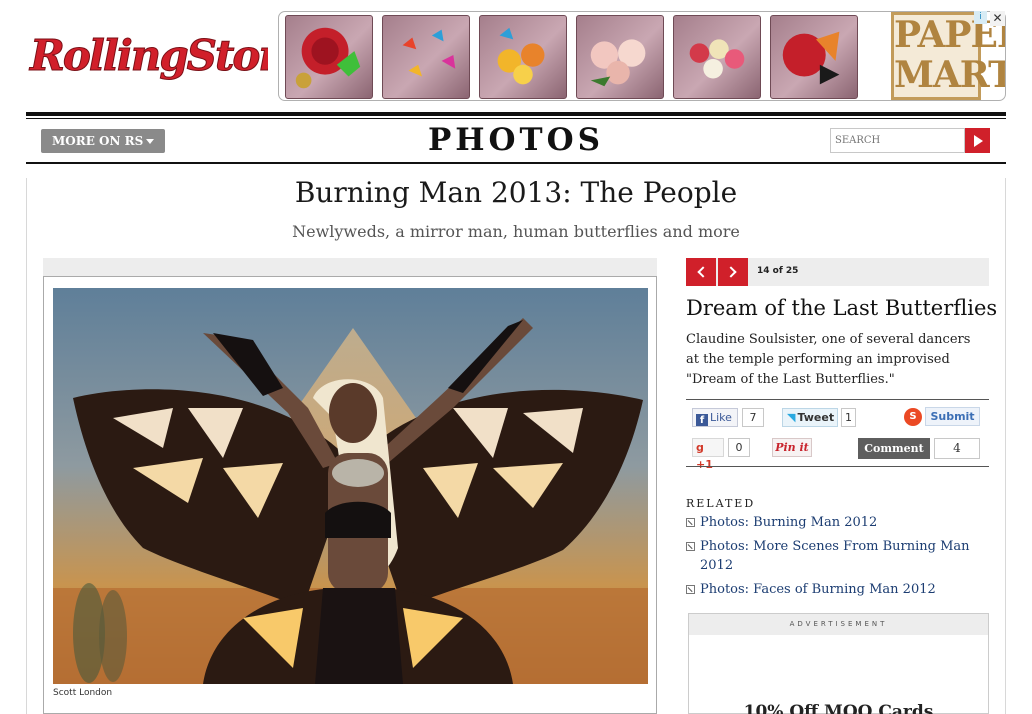 The height and width of the screenshot is (714, 1032). Describe the element at coordinates (103, 141) in the screenshot. I see `more-on-rs-button: MORE ON RS` at that location.